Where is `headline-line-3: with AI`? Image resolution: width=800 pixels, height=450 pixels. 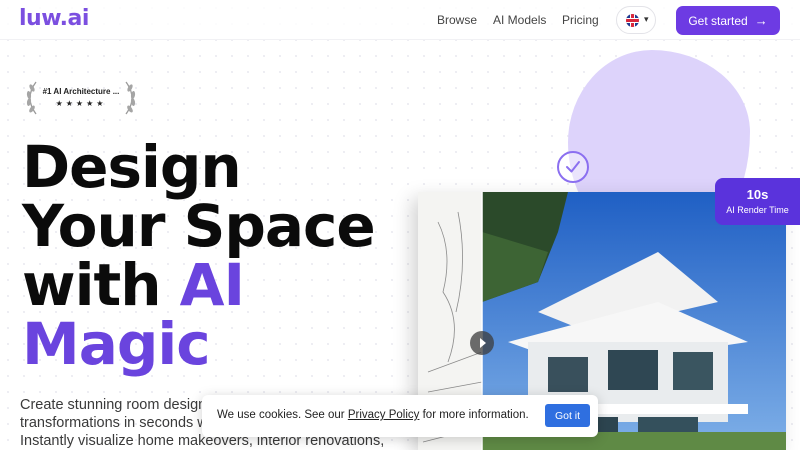
headline-line-3: with AI is located at coordinates (198, 285).